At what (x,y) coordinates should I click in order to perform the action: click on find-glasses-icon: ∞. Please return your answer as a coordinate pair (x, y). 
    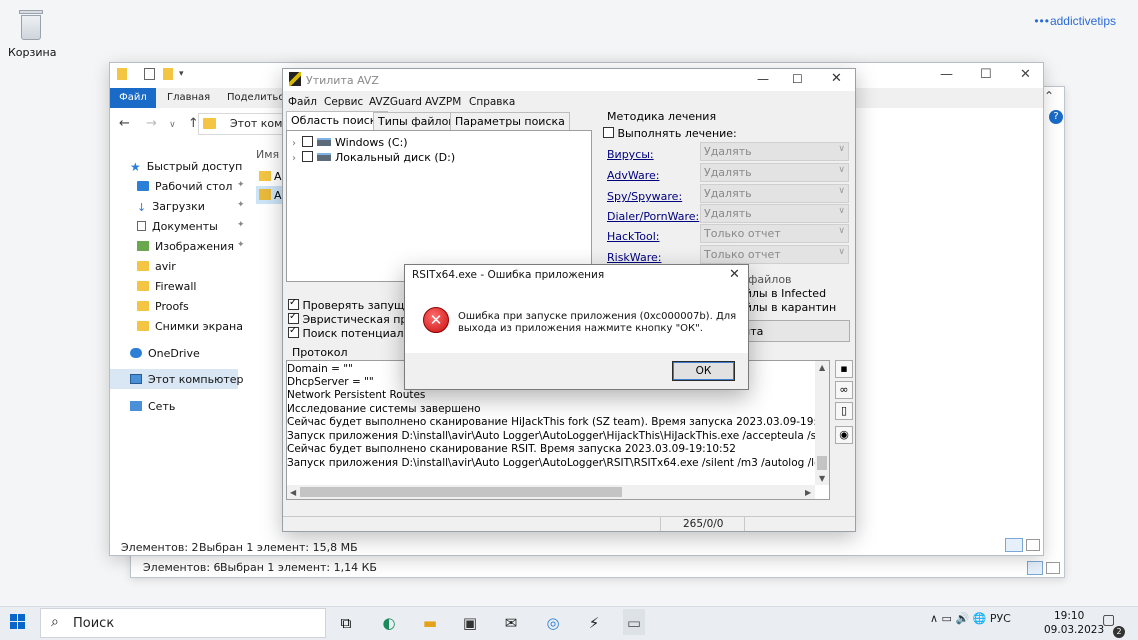
    Looking at the image, I should click on (844, 390).